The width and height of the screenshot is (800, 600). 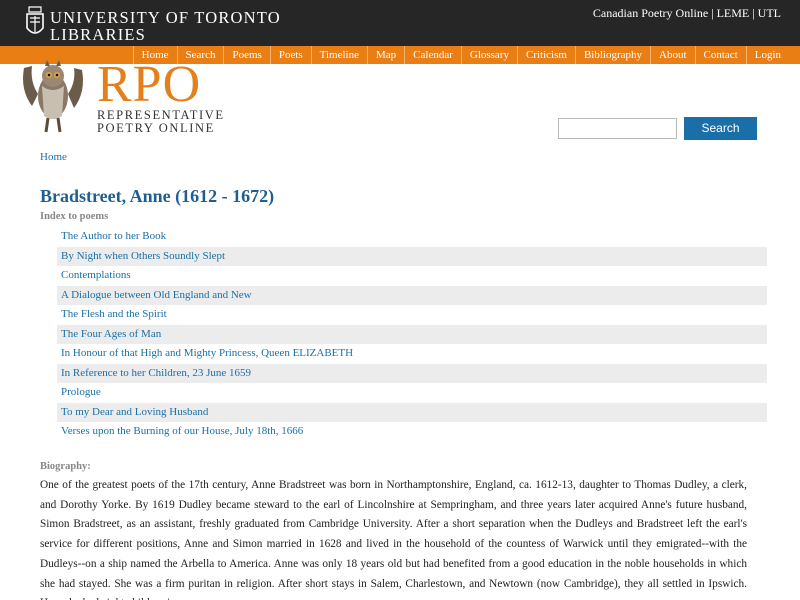 I want to click on link-canadian-poetry-online: Canadian Poetry Online, so click(x=650, y=13).